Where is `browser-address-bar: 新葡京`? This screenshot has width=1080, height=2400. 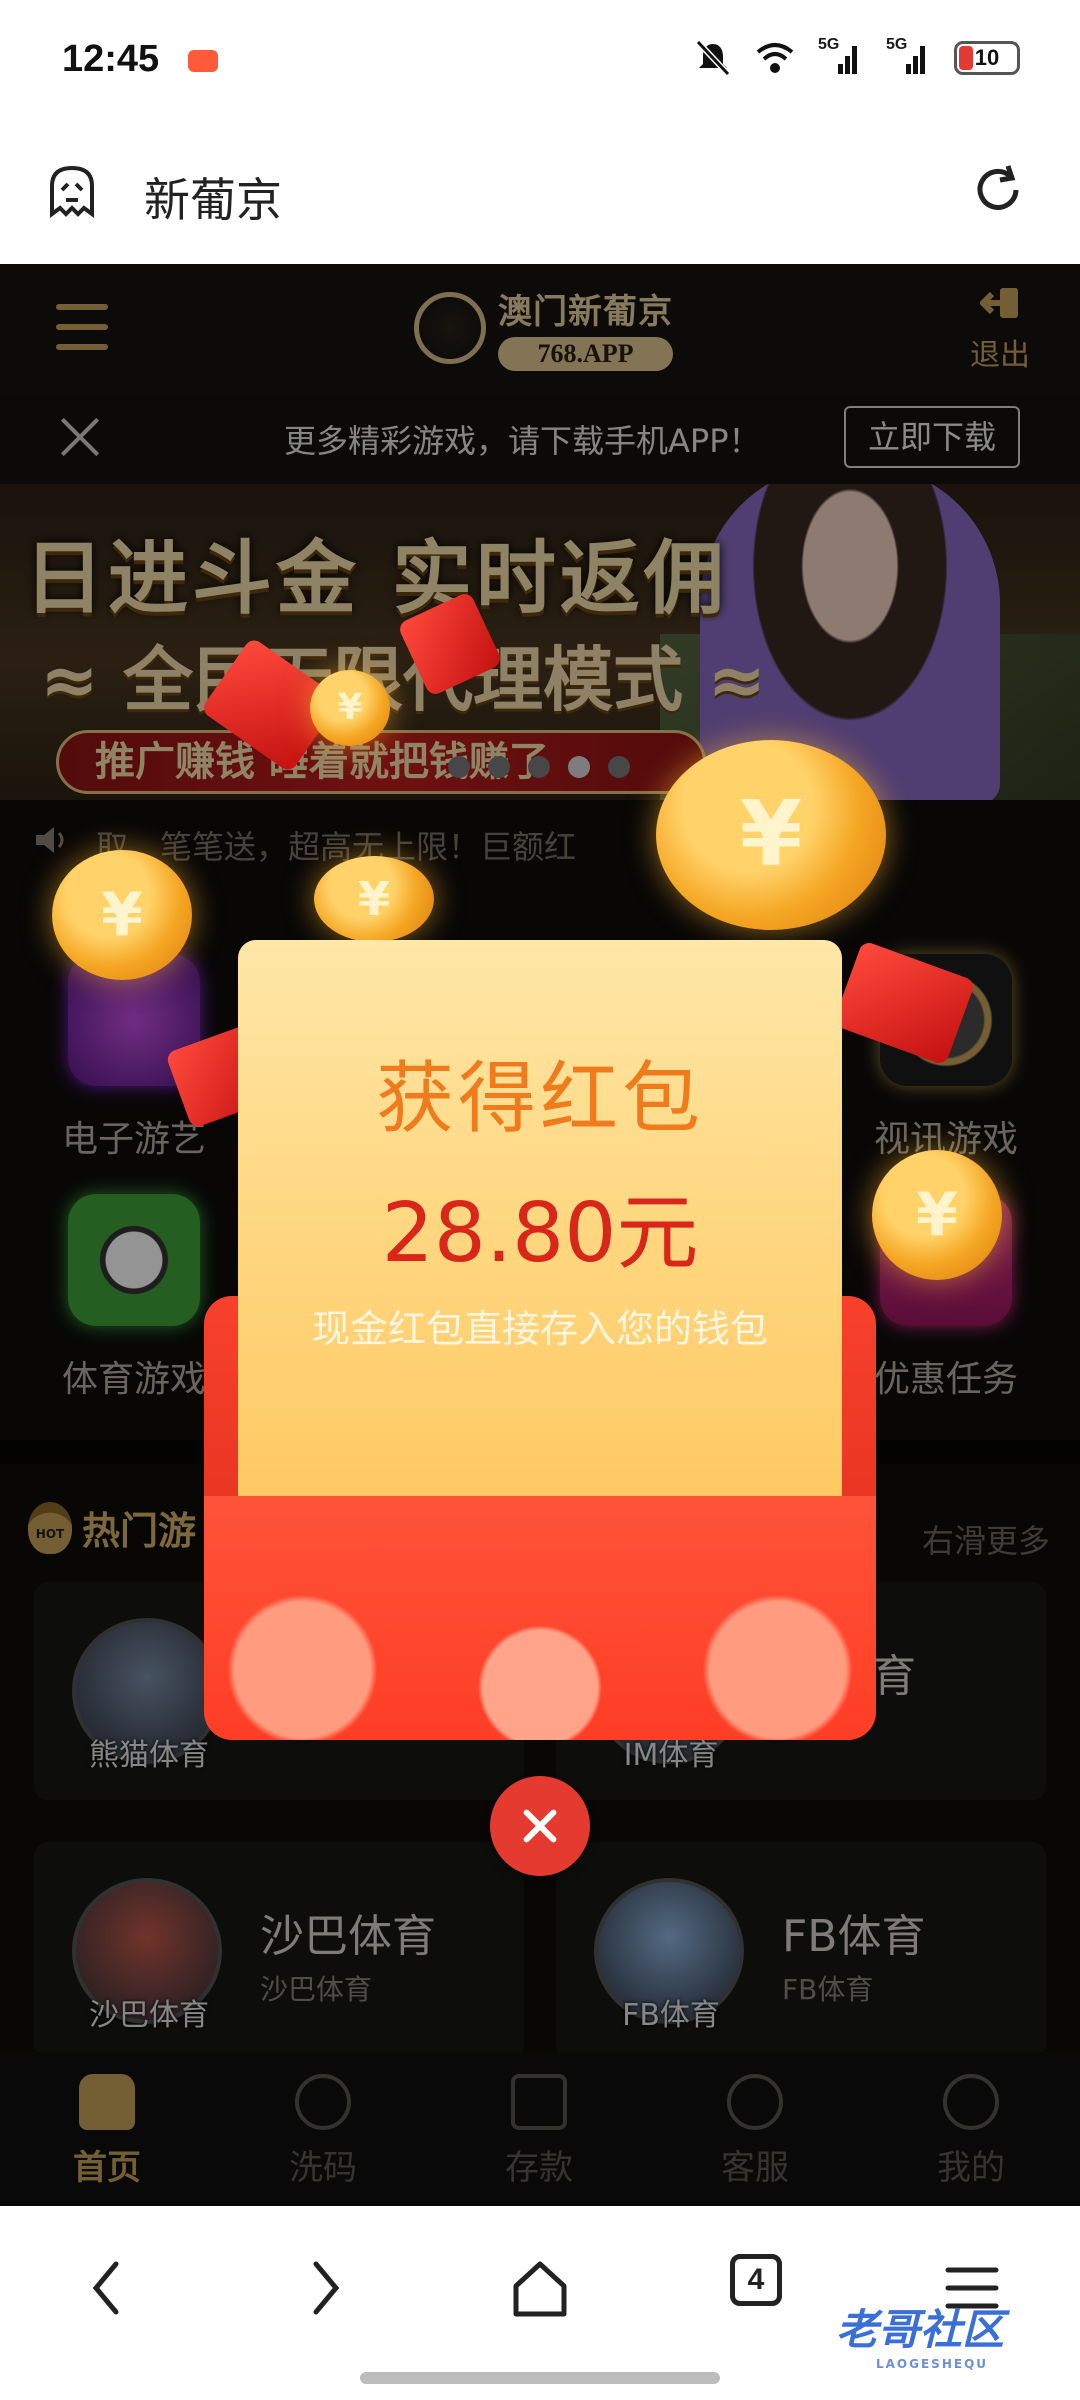
browser-address-bar: 新葡京 is located at coordinates (540, 192).